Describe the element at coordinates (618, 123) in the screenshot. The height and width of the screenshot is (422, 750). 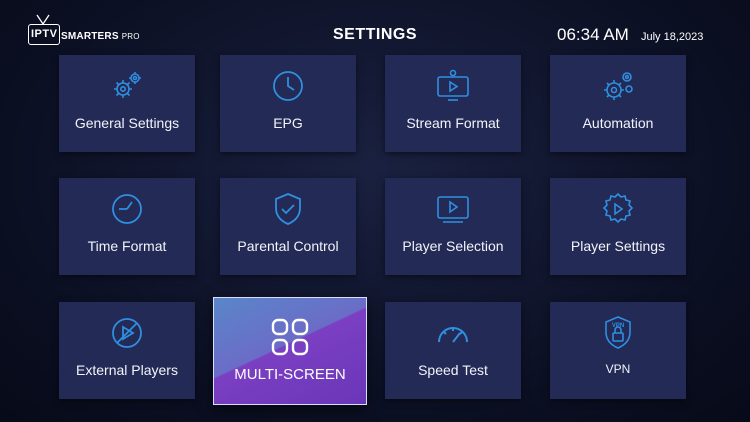
I see `tile-label: Automation` at that location.